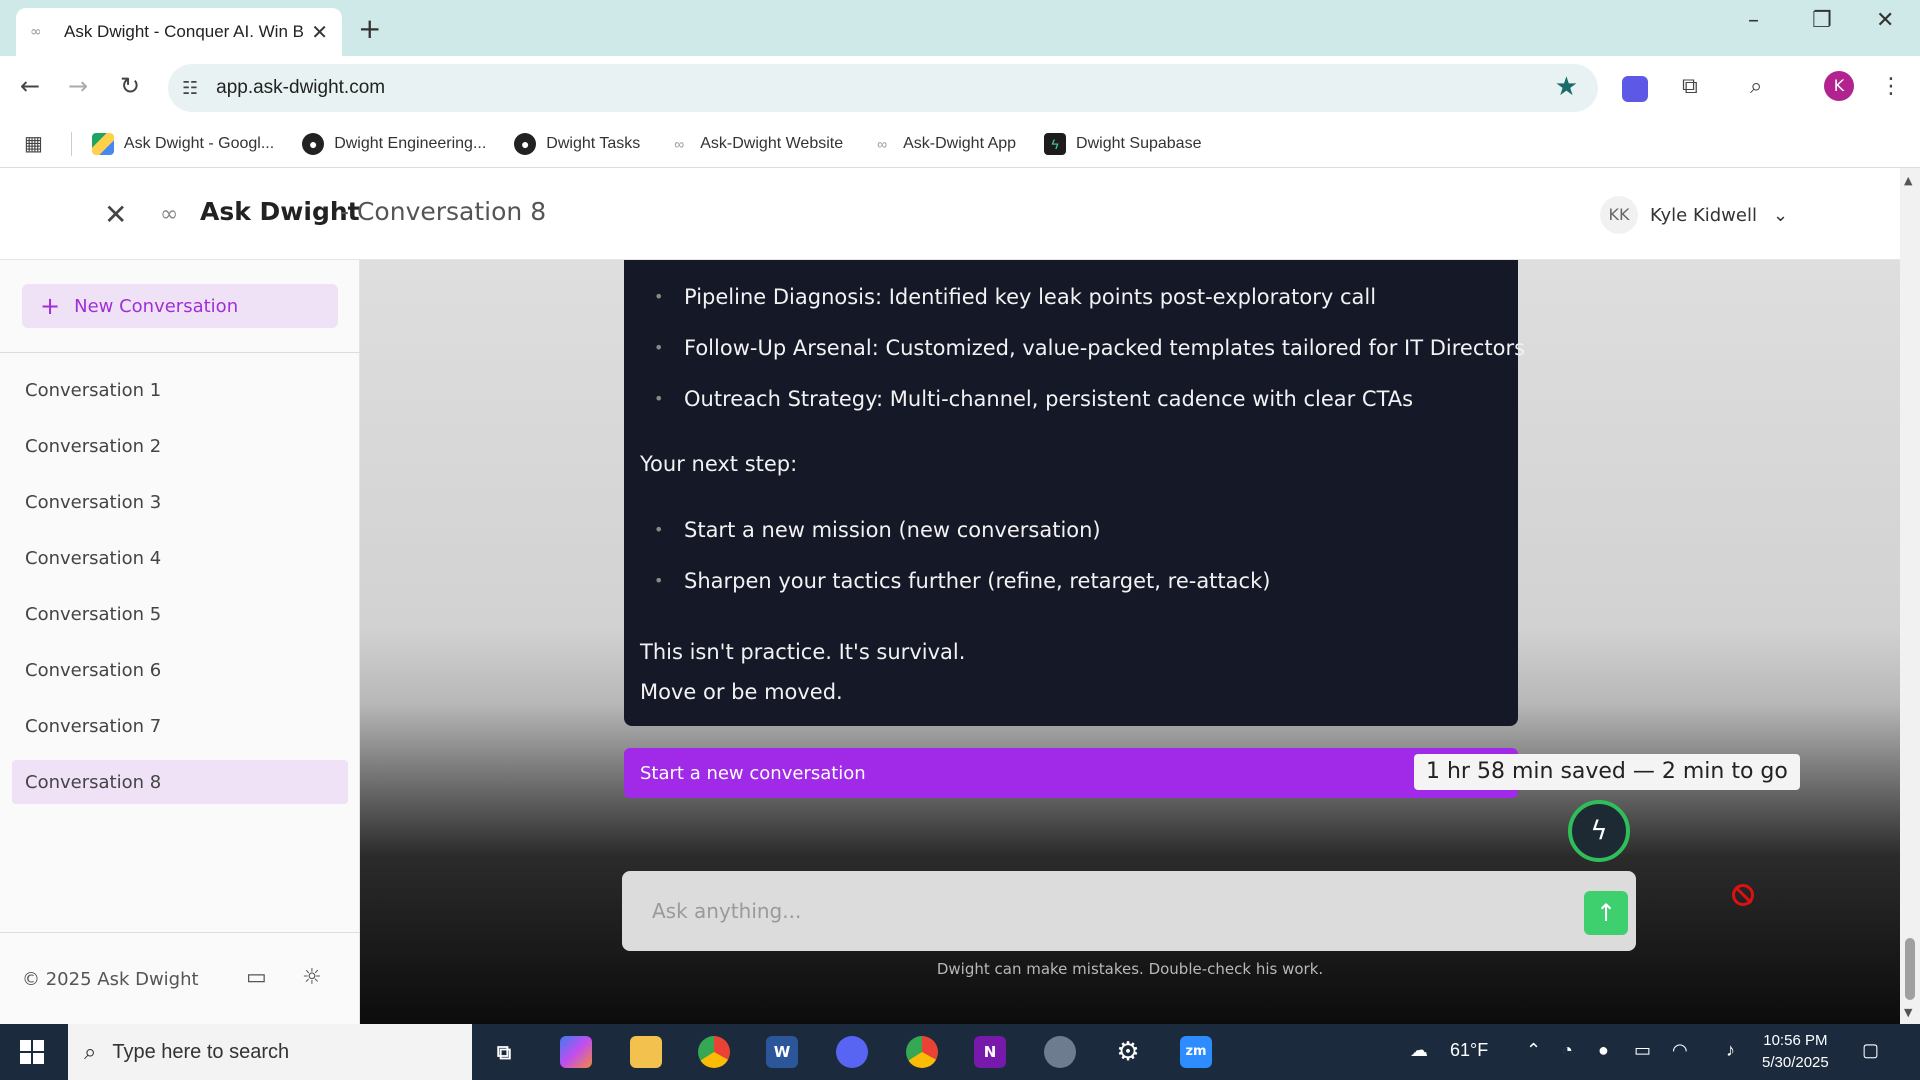 This screenshot has height=1080, width=1920. I want to click on feedback-icon: ▭, so click(256, 977).